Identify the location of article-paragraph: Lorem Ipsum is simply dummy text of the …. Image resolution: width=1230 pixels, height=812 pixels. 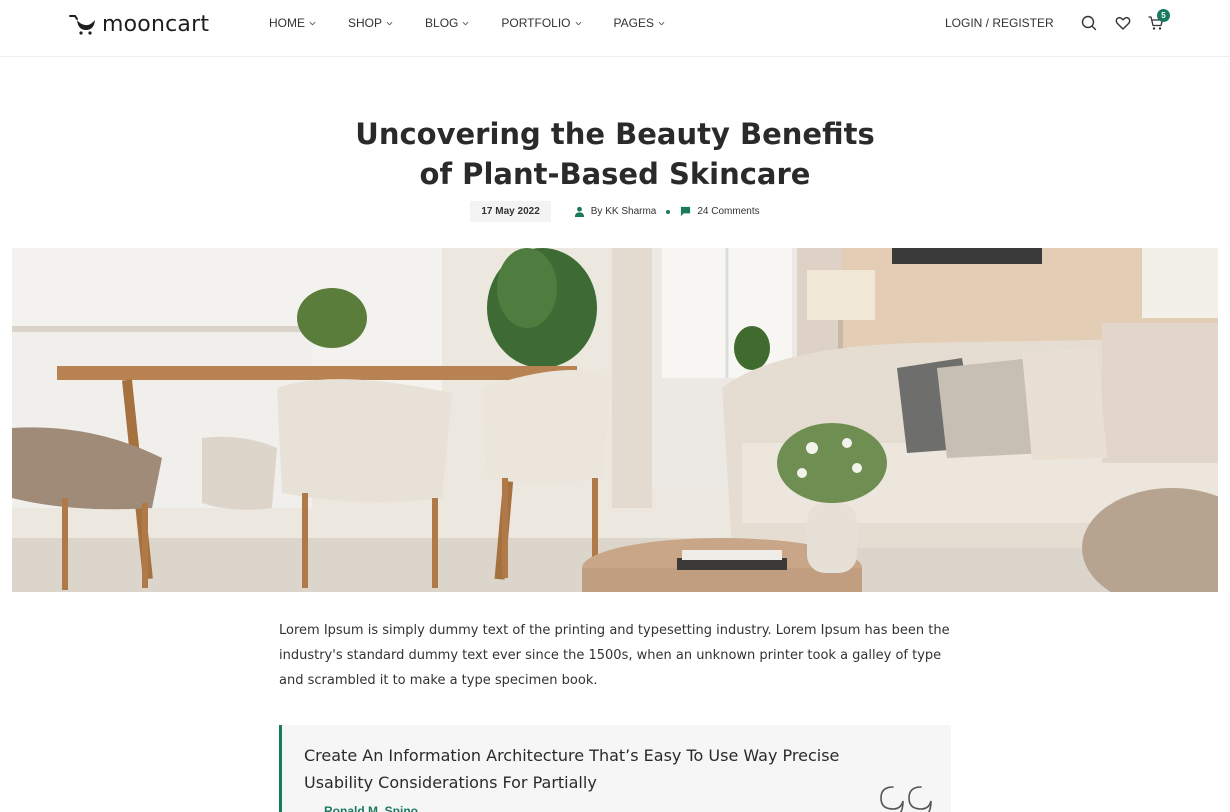
(614, 655).